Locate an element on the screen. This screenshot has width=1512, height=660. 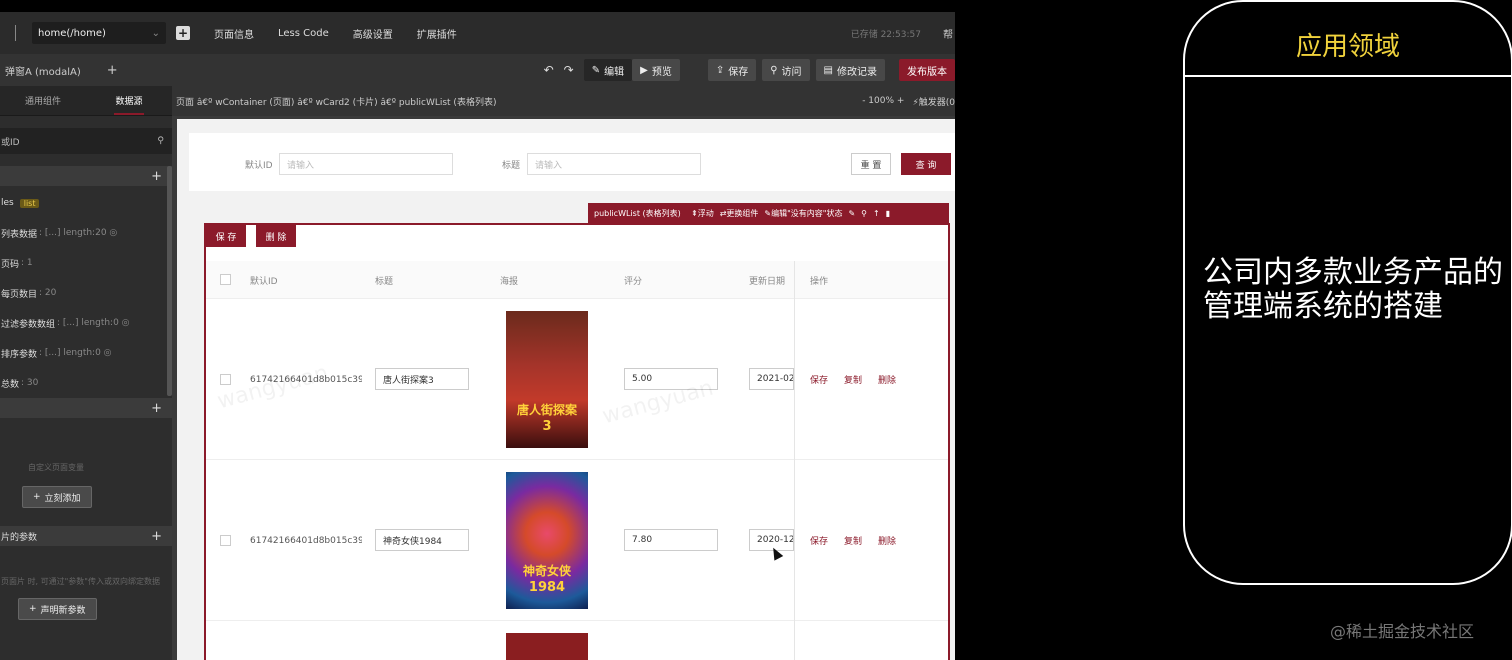
search-icon: ⚲ is located at coordinates (160, 141).